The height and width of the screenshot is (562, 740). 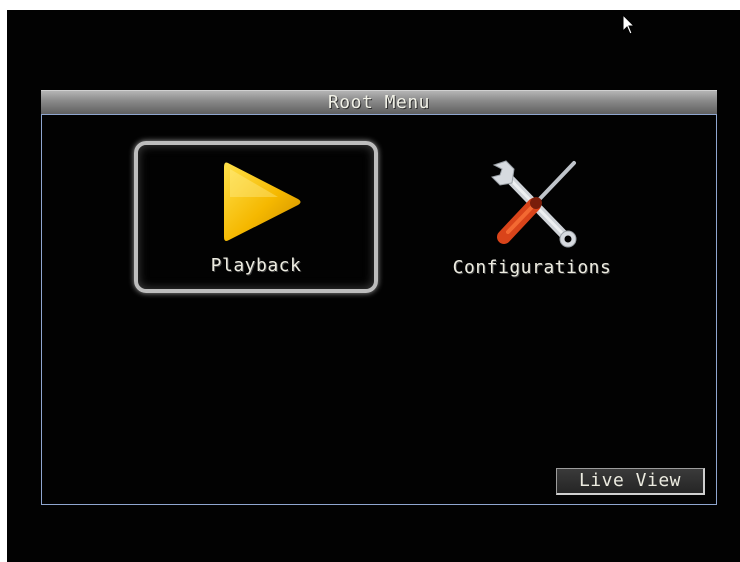 What do you see at coordinates (262, 201) in the screenshot?
I see `play-icon` at bounding box center [262, 201].